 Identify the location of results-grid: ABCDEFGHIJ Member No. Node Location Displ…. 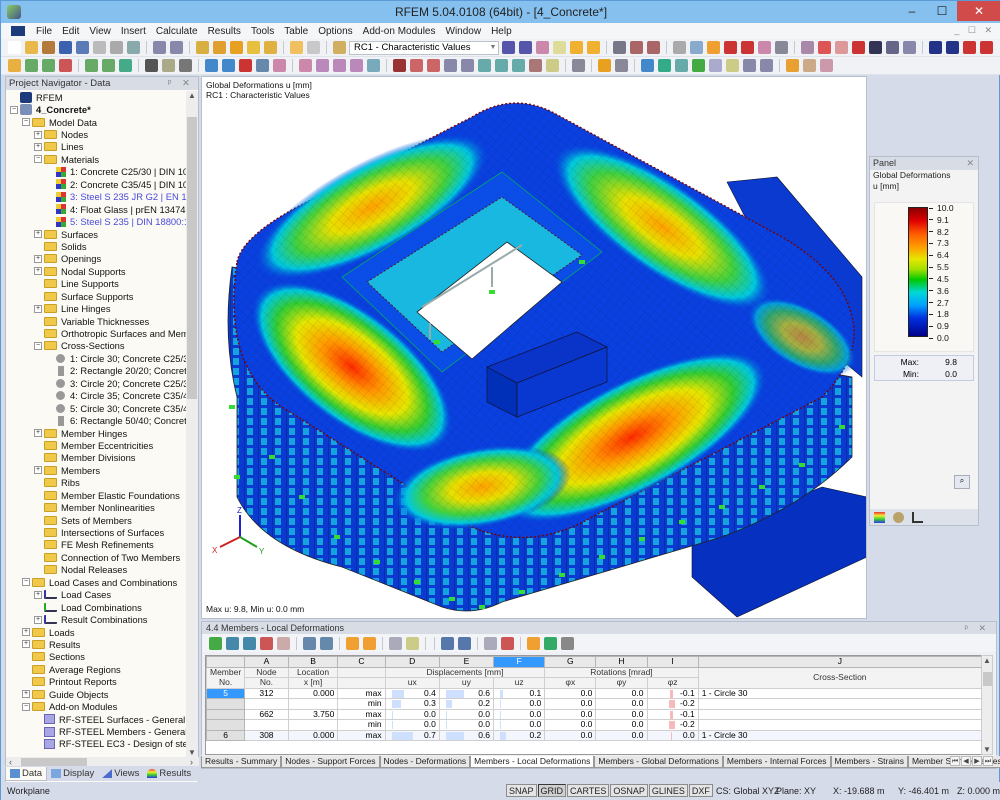
(594, 705).